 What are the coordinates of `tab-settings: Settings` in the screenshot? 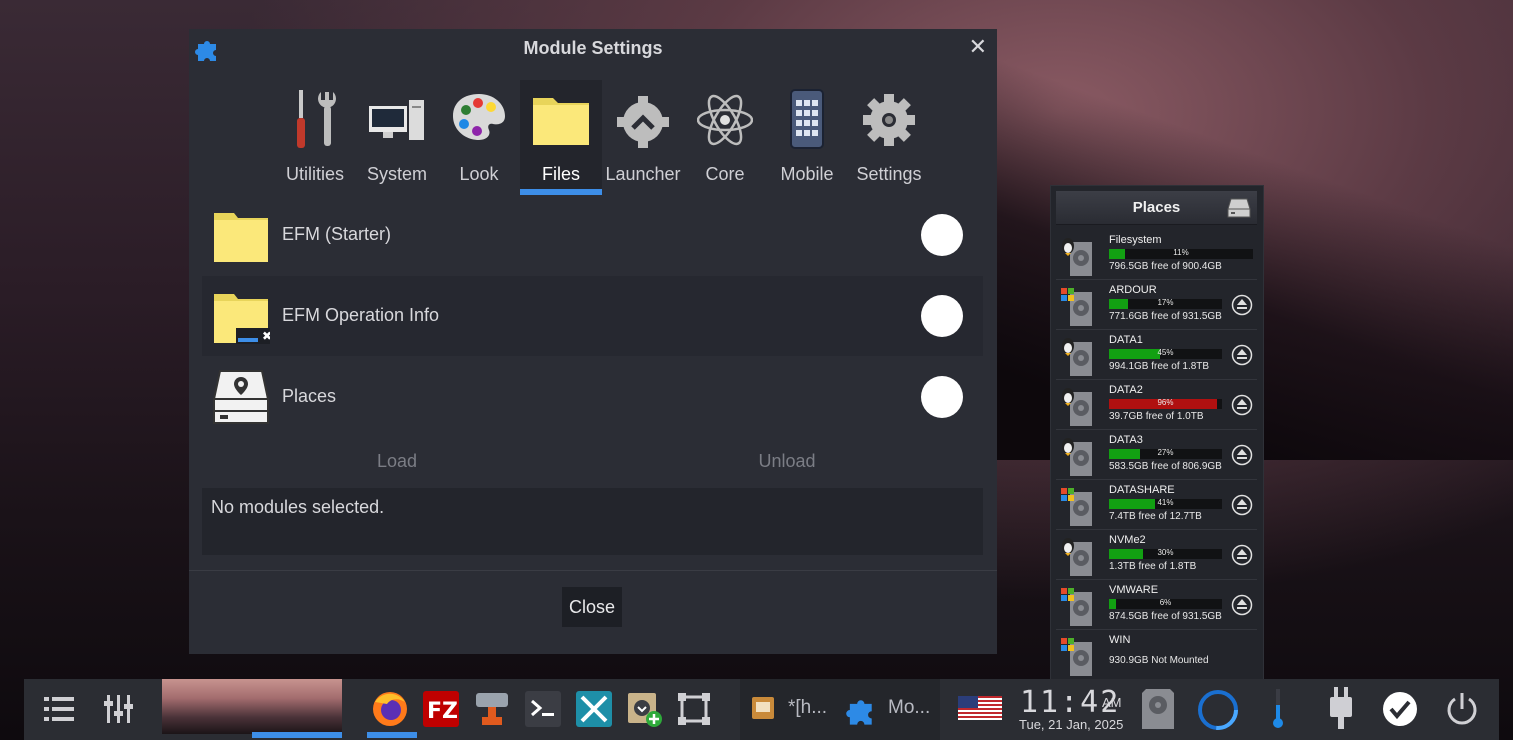 It's located at (889, 137).